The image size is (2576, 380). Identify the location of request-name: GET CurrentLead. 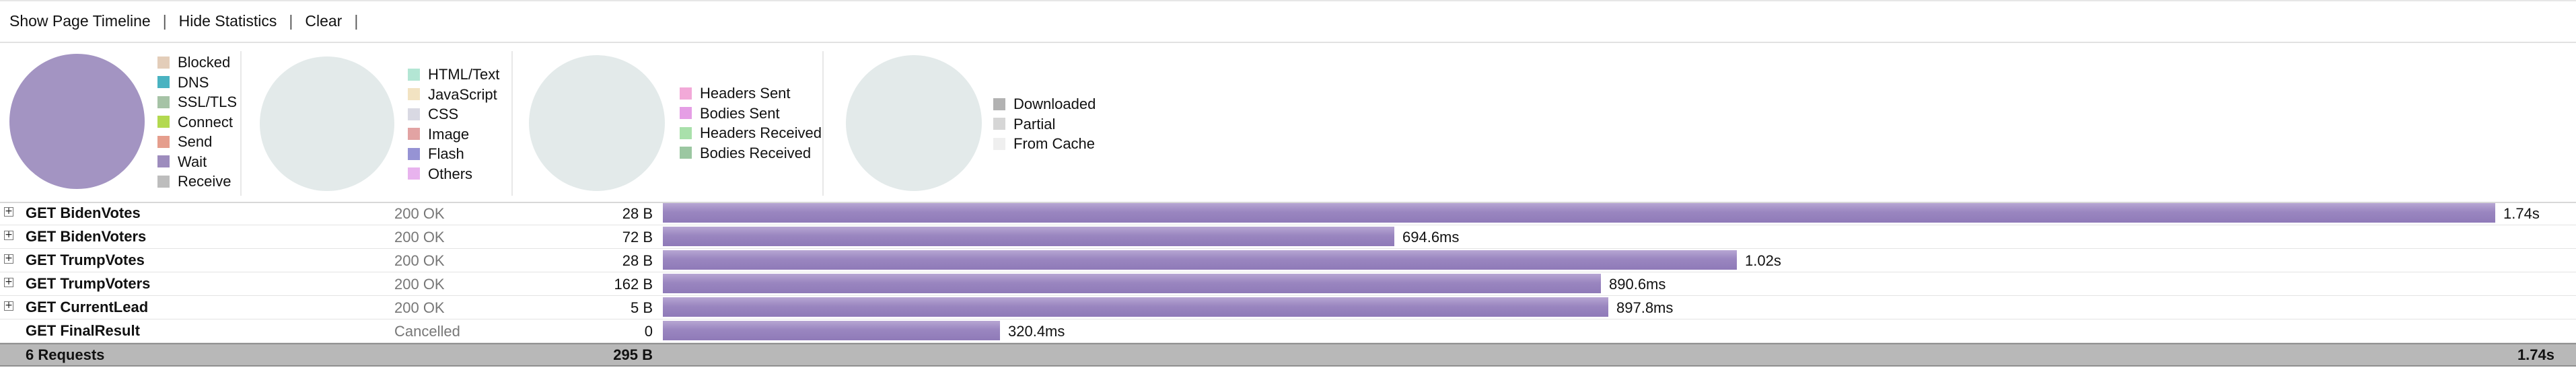
(87, 308).